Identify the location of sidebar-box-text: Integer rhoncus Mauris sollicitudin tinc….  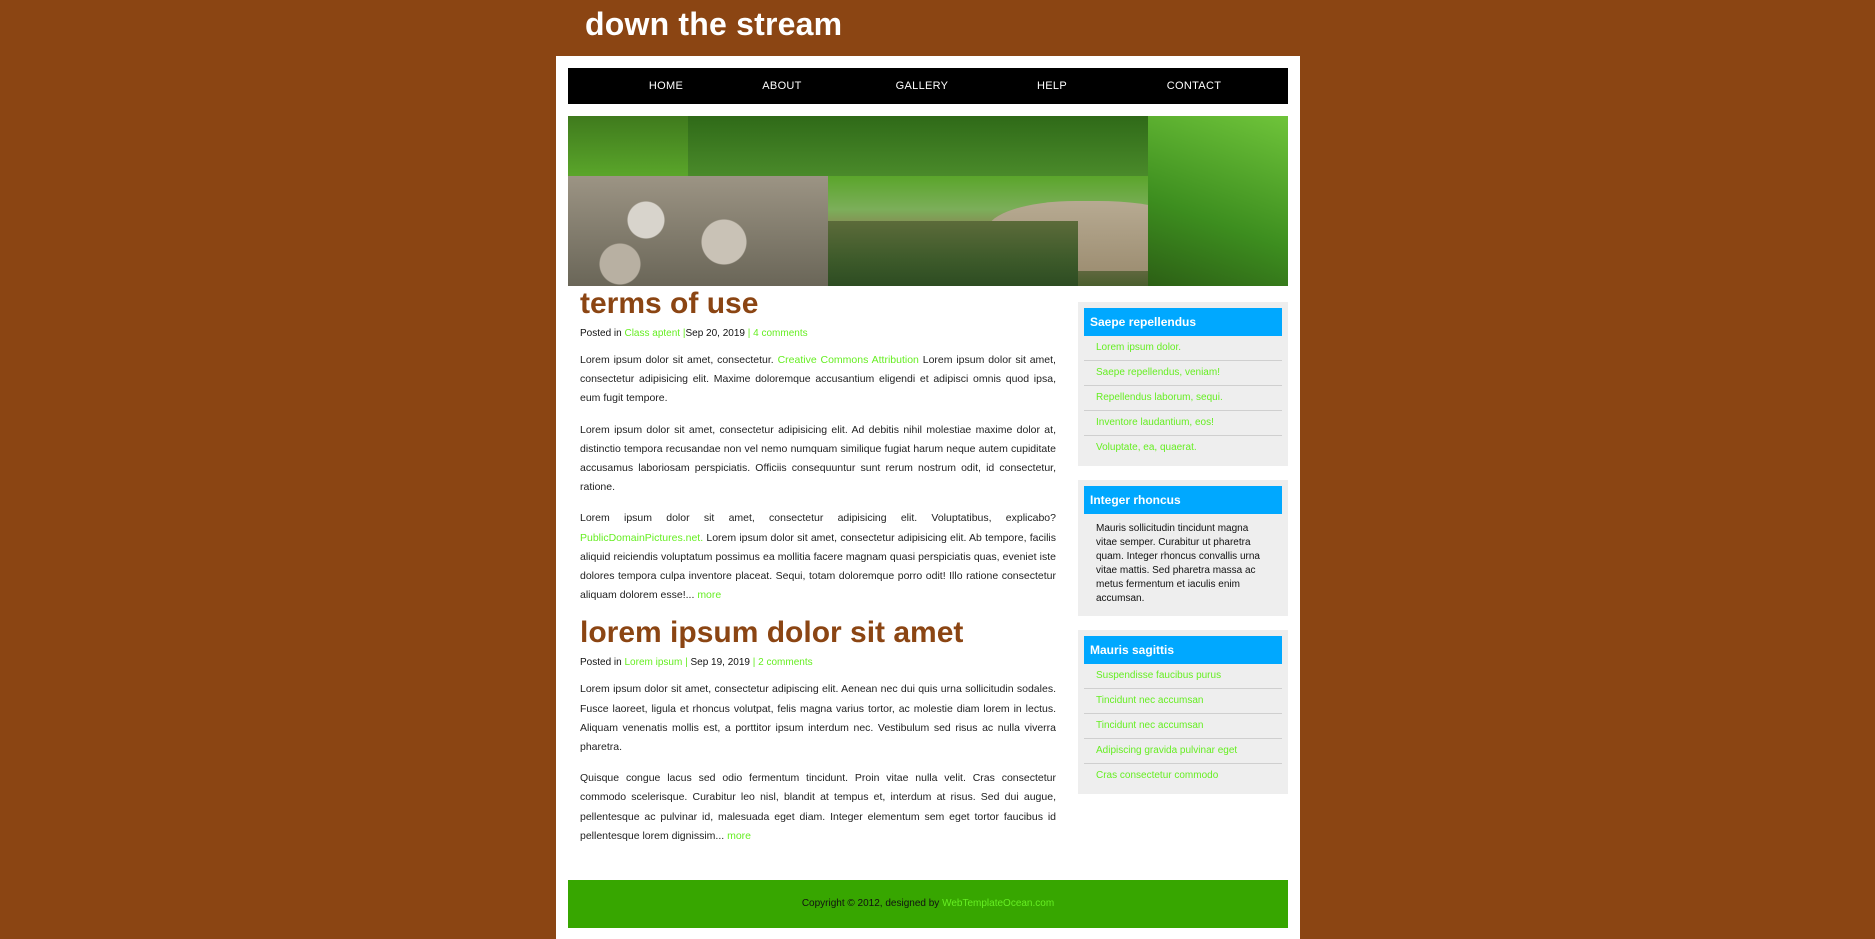
(1183, 548).